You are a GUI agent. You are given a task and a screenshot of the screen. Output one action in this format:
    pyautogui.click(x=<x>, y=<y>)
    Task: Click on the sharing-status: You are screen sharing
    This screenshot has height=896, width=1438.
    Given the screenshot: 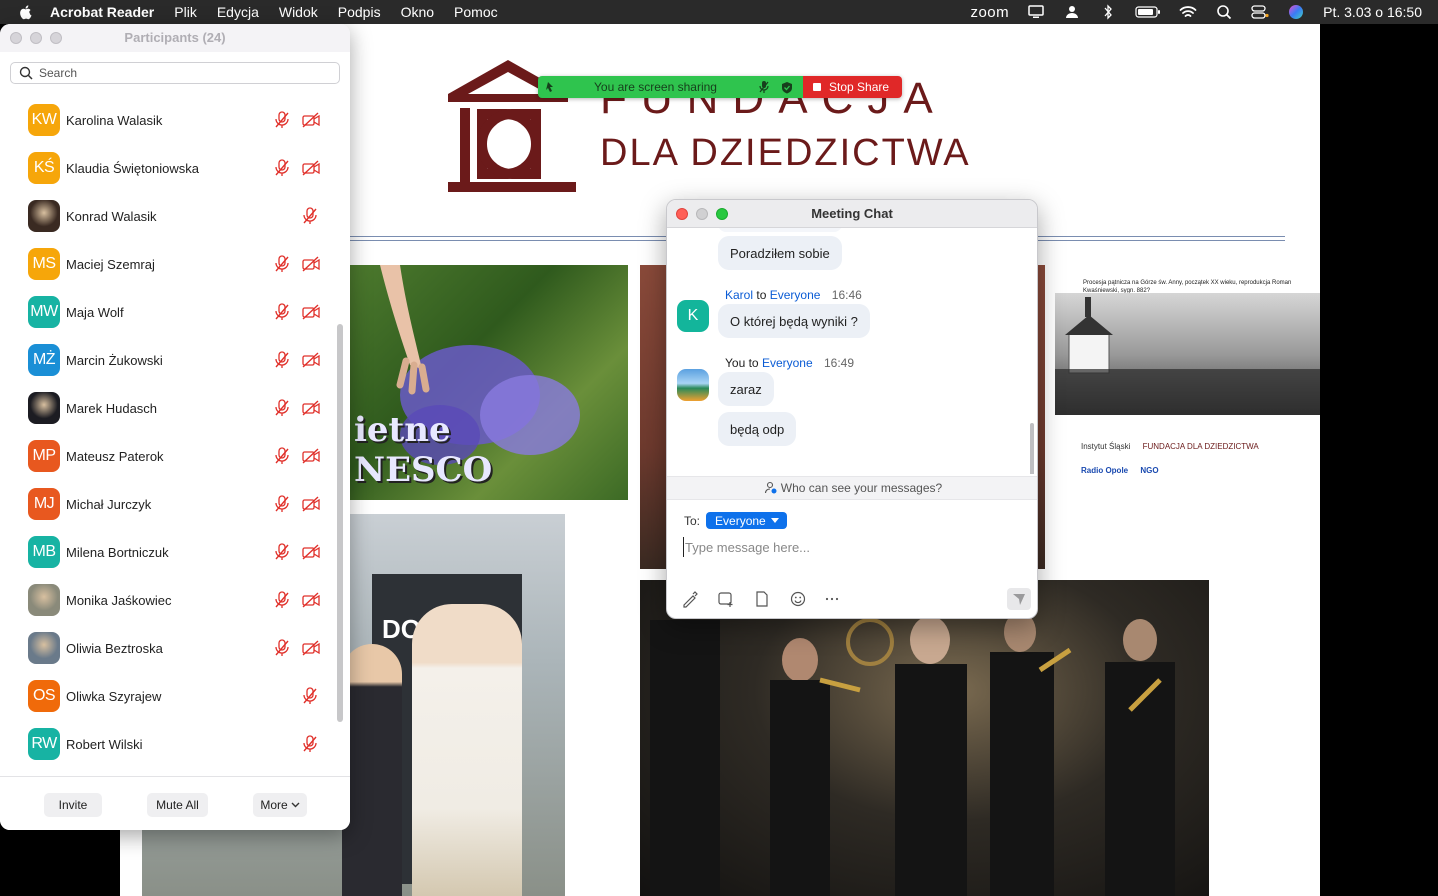 What is the action you would take?
    pyautogui.click(x=670, y=87)
    